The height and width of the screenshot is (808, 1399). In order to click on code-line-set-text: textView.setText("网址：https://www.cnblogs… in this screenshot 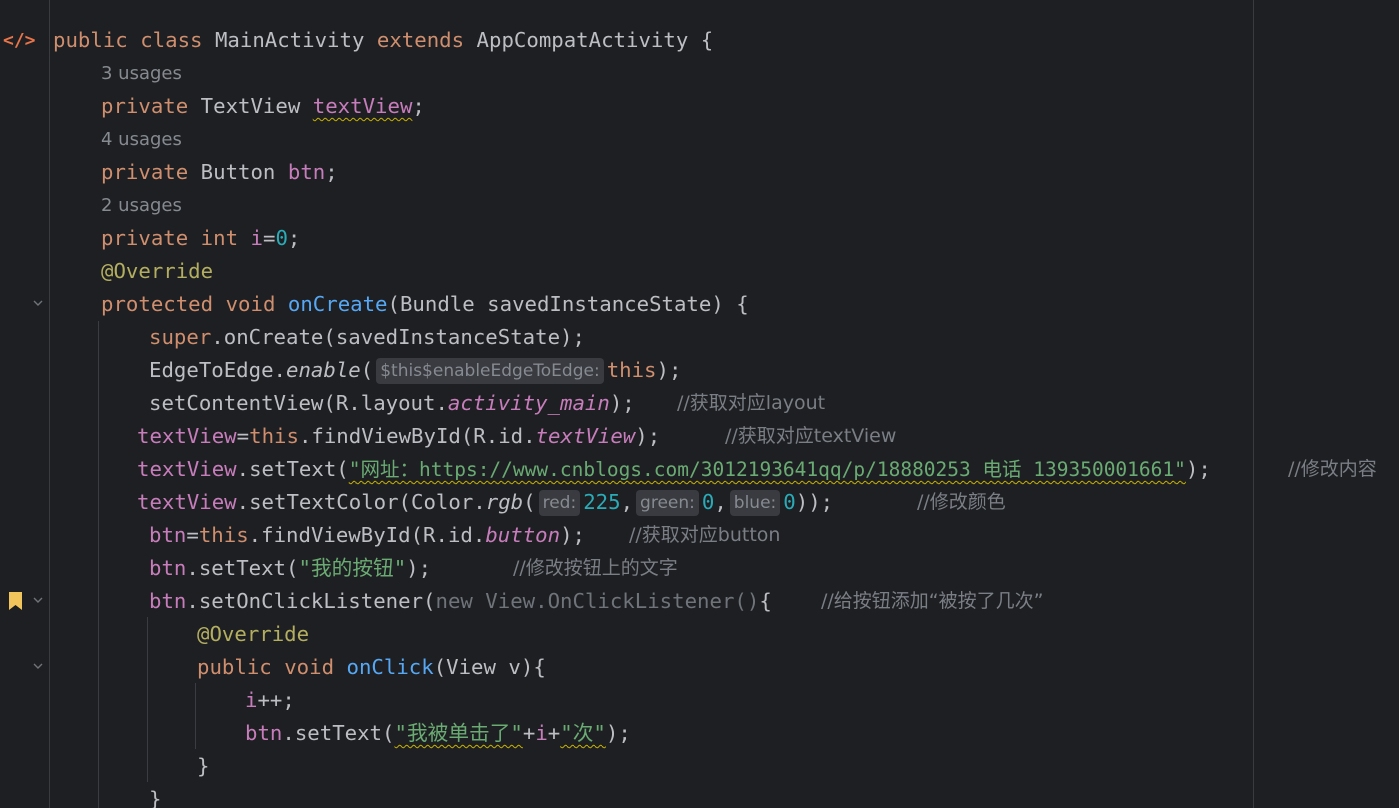, I will do `click(674, 469)`.